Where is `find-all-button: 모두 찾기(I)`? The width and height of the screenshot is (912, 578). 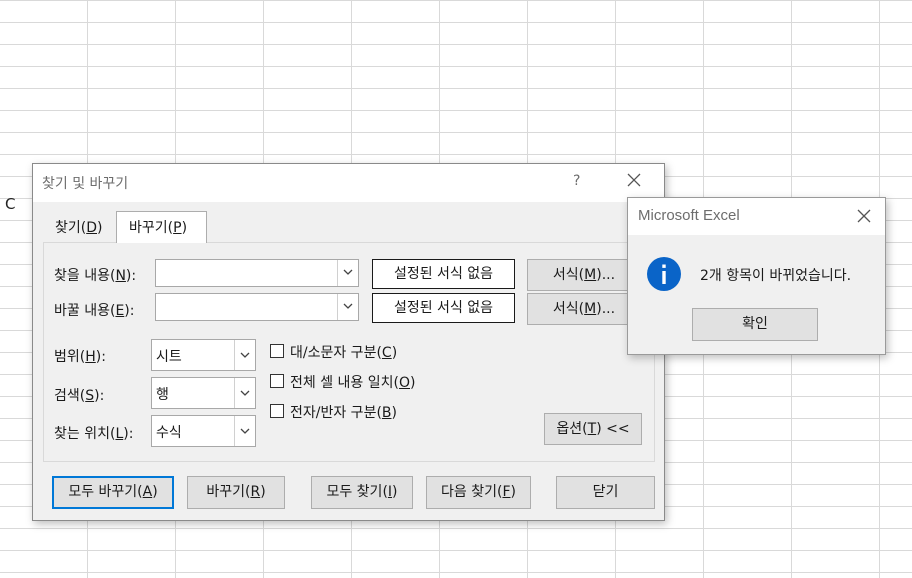 find-all-button: 모두 찾기(I) is located at coordinates (362, 492).